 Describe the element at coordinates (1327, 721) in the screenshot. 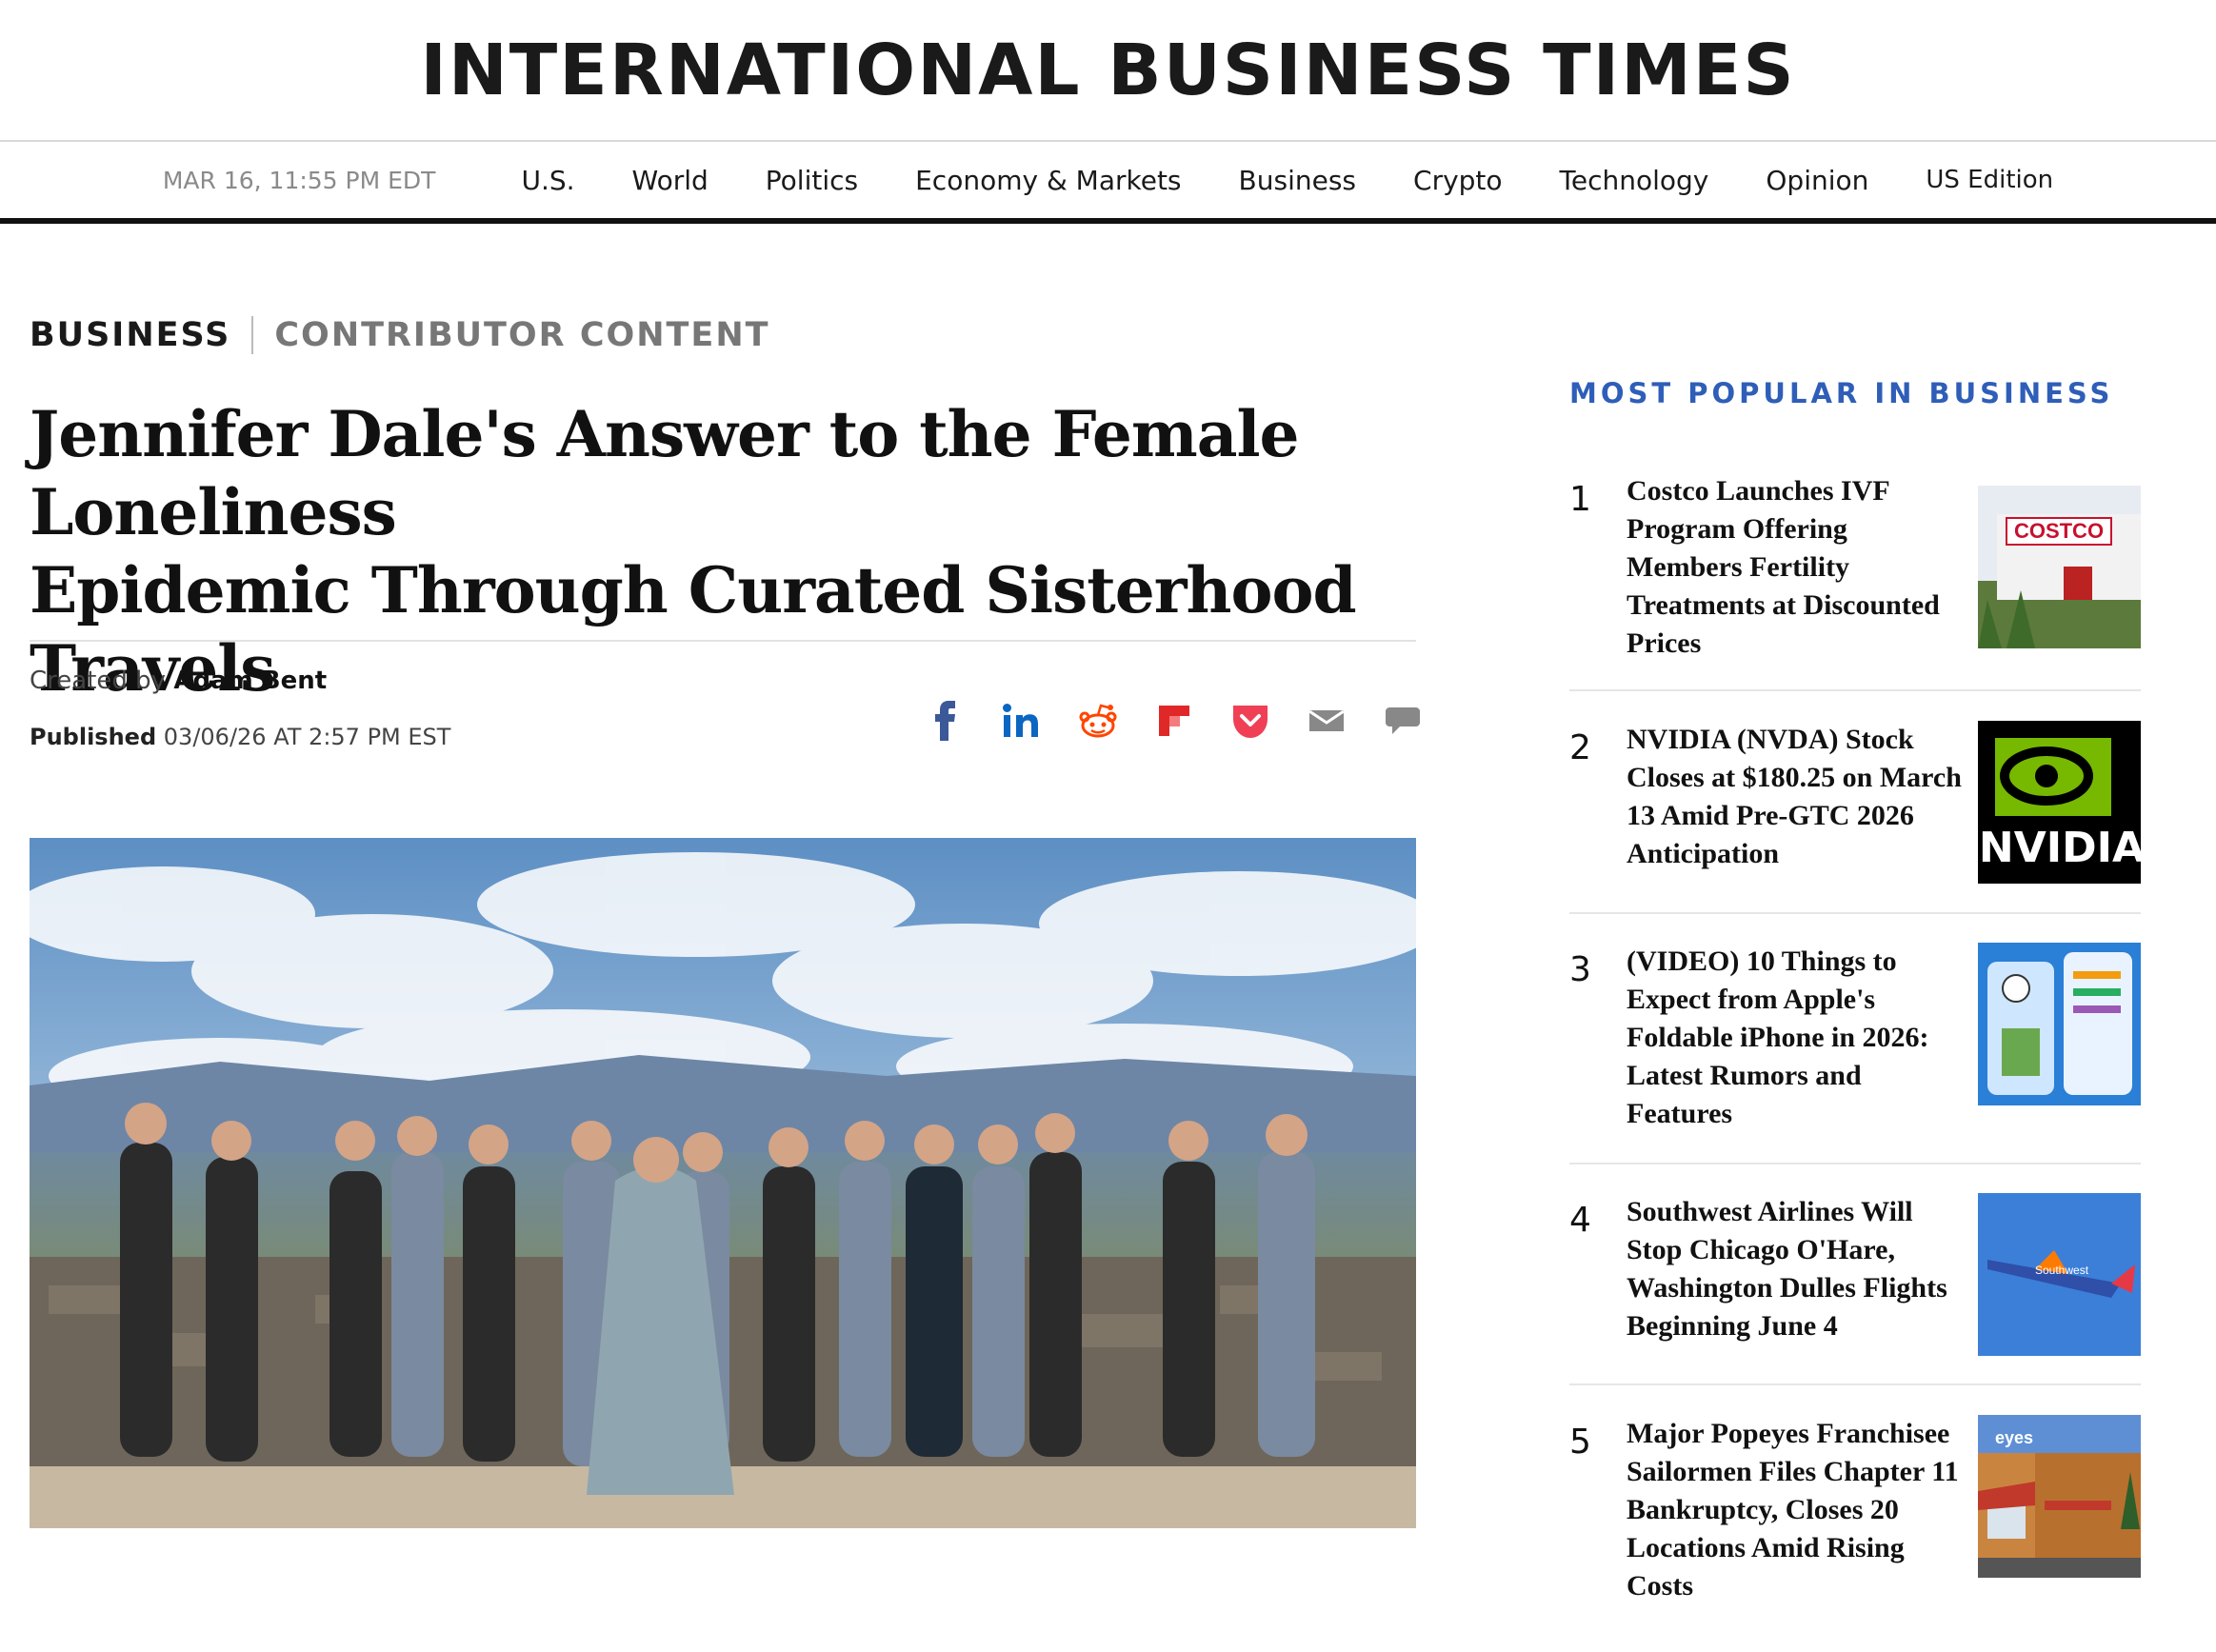

I see `email-icon` at that location.